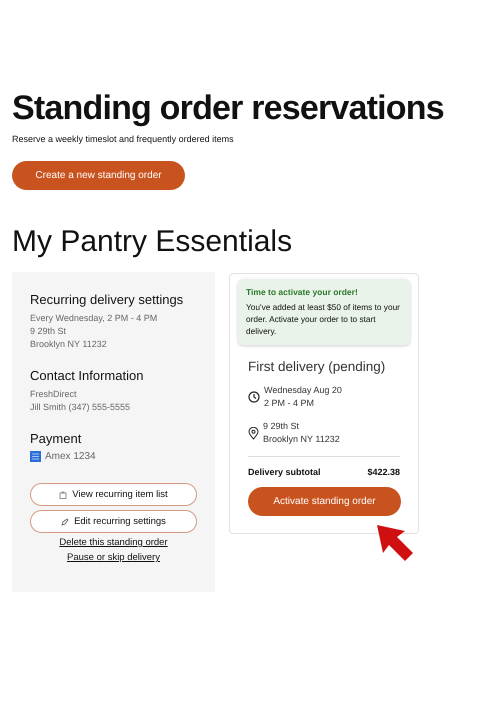  I want to click on location-pin-icon, so click(253, 433).